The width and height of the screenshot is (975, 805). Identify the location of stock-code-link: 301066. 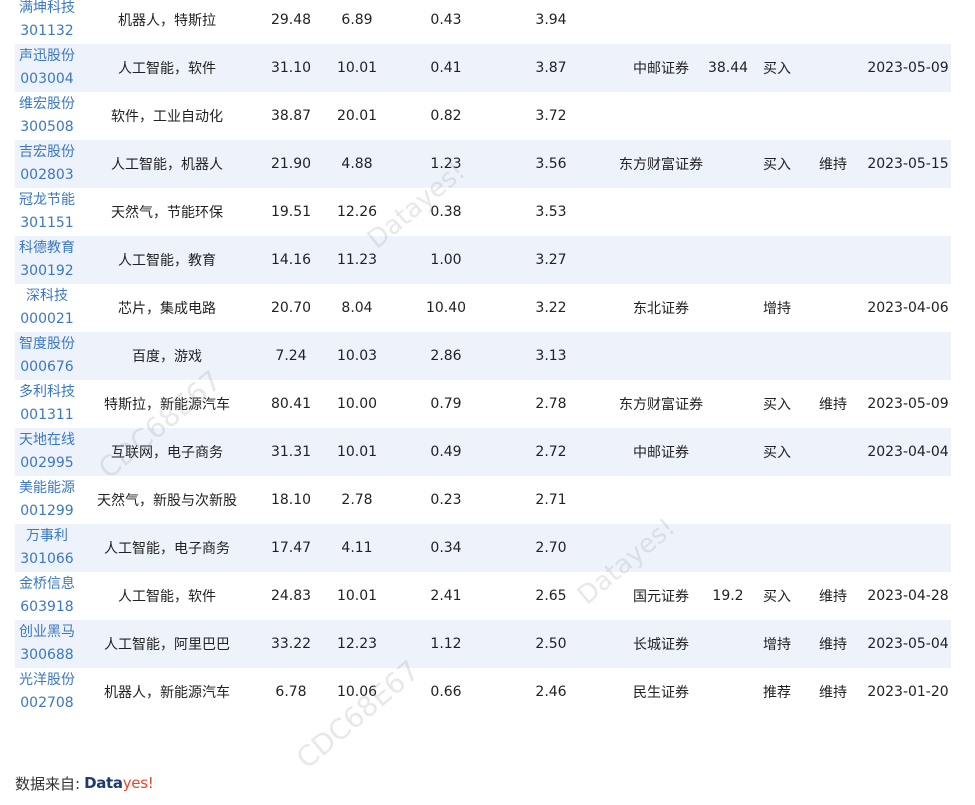
(46, 559).